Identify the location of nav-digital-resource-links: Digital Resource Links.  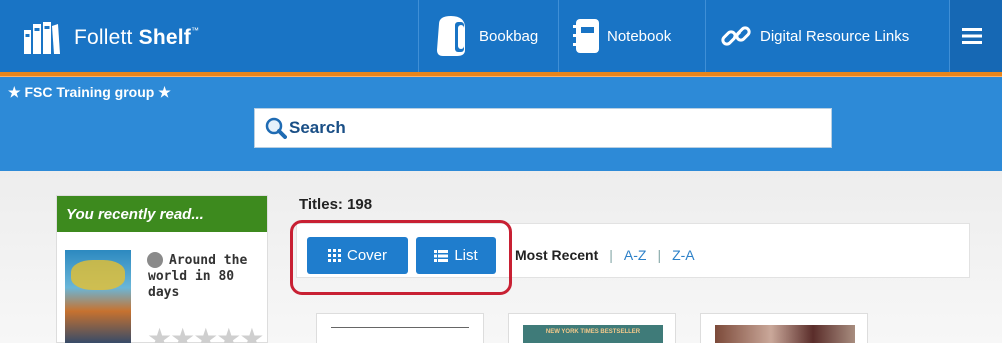
(827, 36).